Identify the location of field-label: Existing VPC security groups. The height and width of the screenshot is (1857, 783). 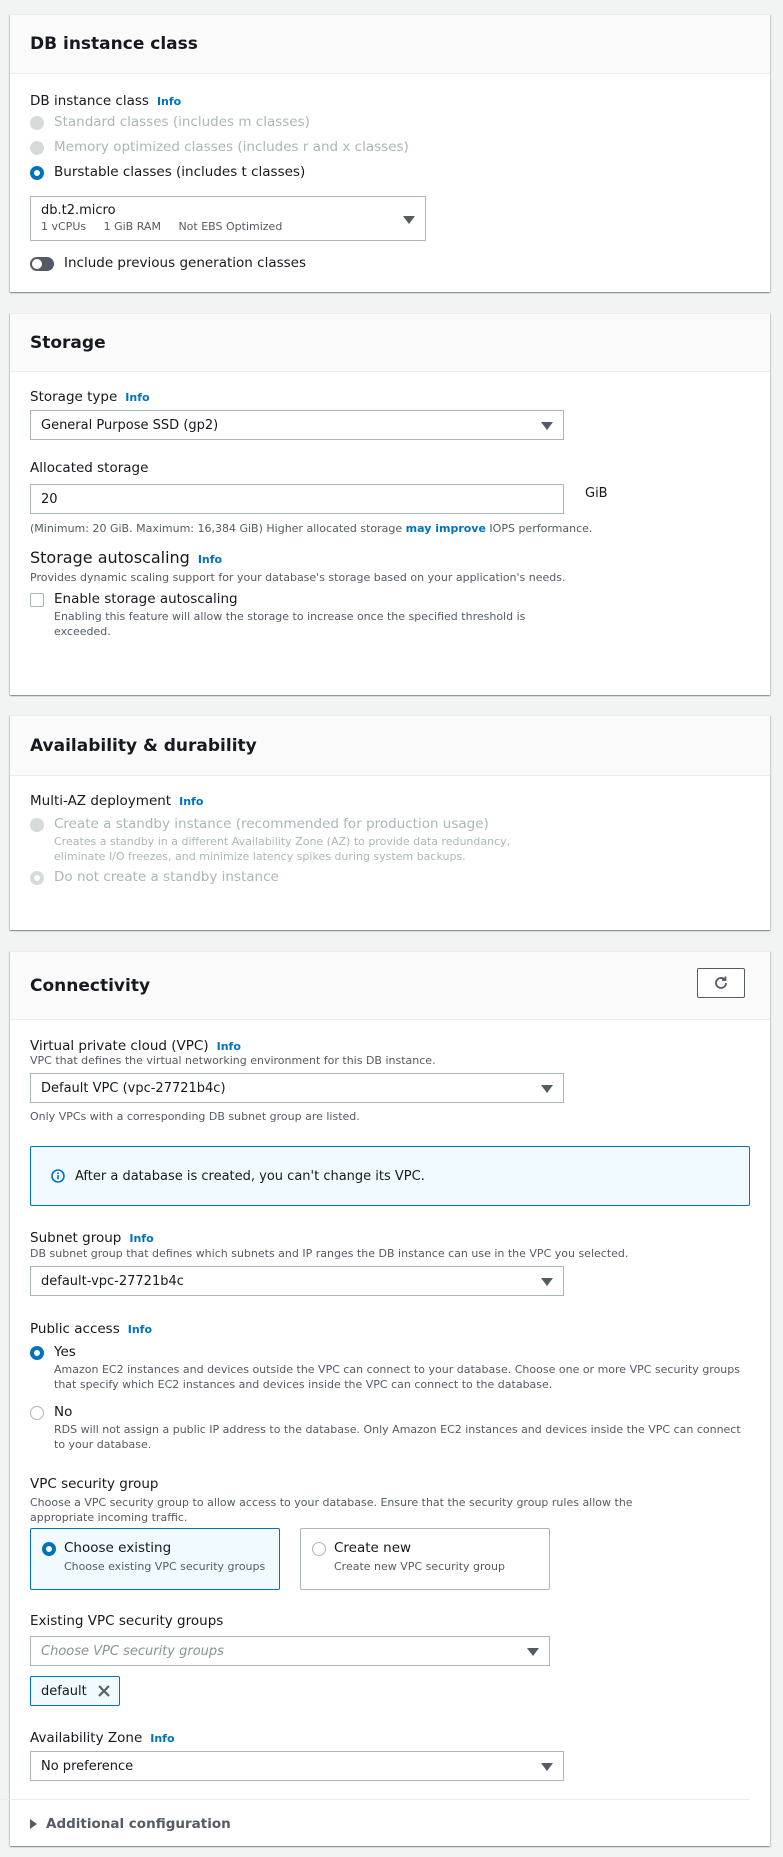
(127, 1621).